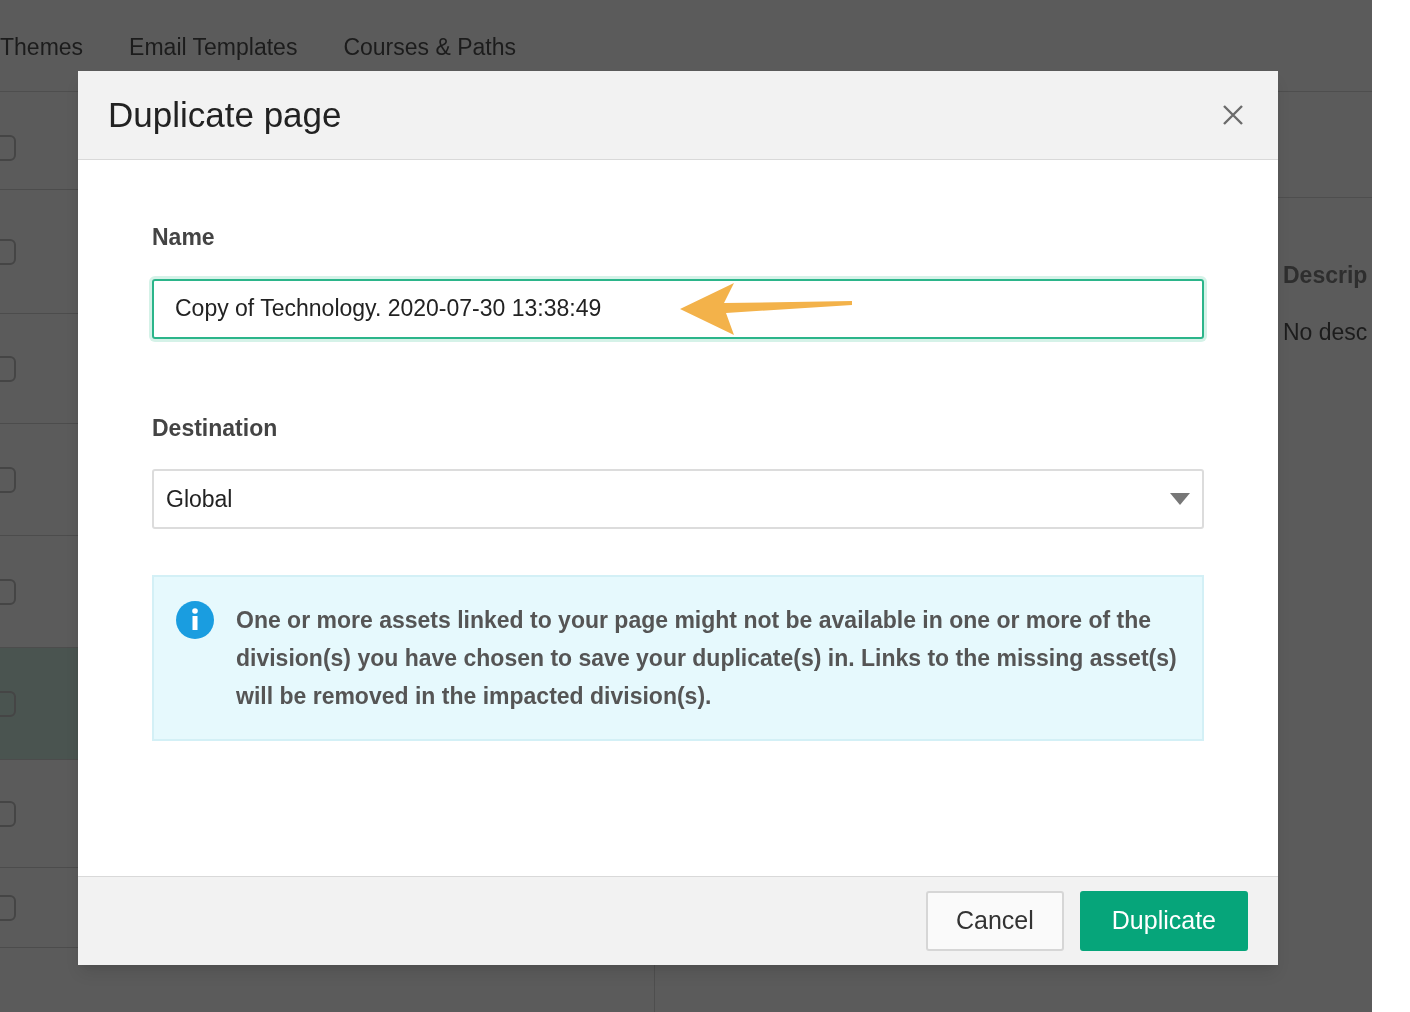  I want to click on nav-tab: Email Templates, so click(213, 47).